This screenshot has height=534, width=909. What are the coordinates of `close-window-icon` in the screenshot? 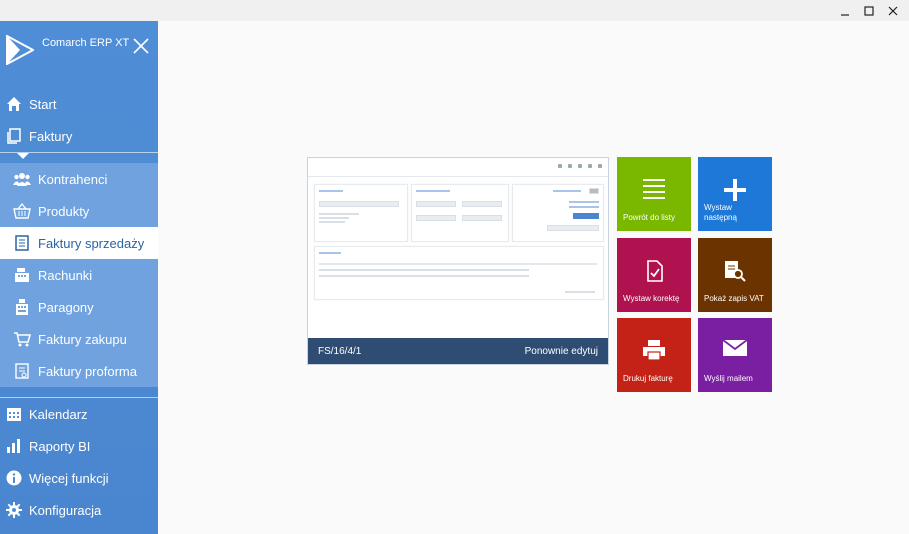 It's located at (893, 10).